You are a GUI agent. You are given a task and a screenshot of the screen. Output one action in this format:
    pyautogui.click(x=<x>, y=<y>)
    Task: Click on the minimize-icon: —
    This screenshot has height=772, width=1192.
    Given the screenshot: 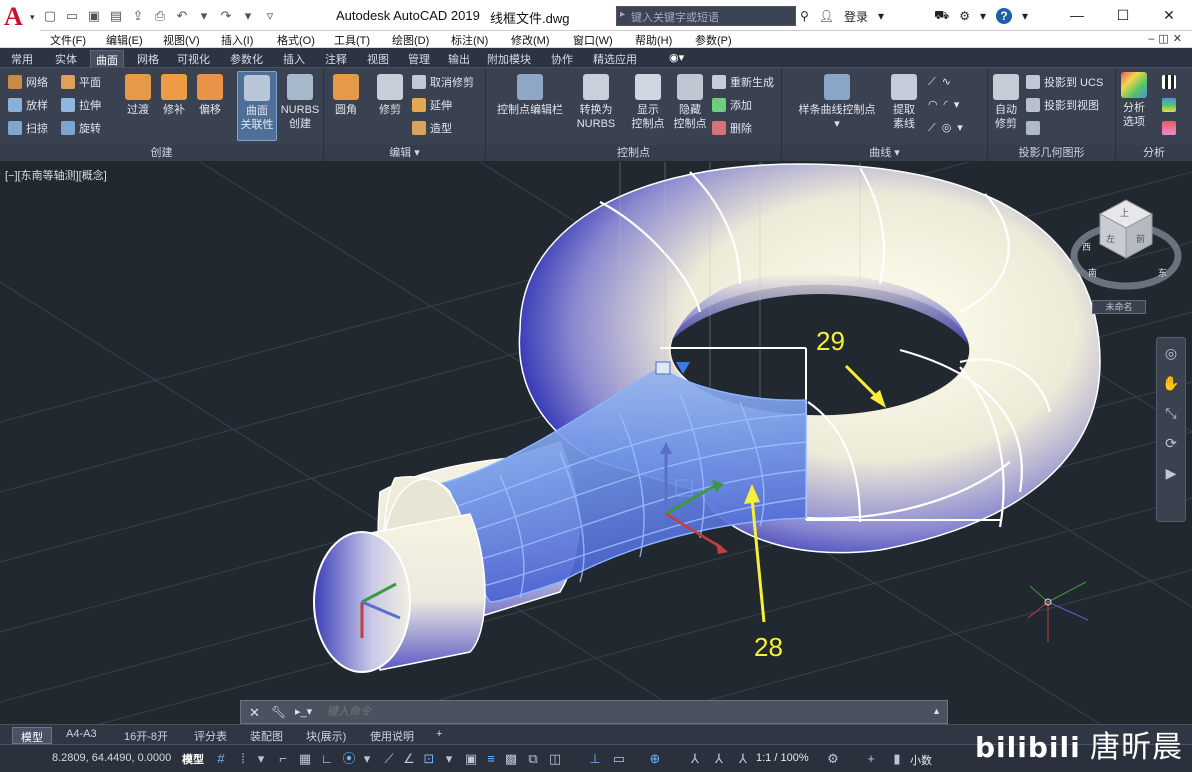 What is the action you would take?
    pyautogui.click(x=1077, y=15)
    